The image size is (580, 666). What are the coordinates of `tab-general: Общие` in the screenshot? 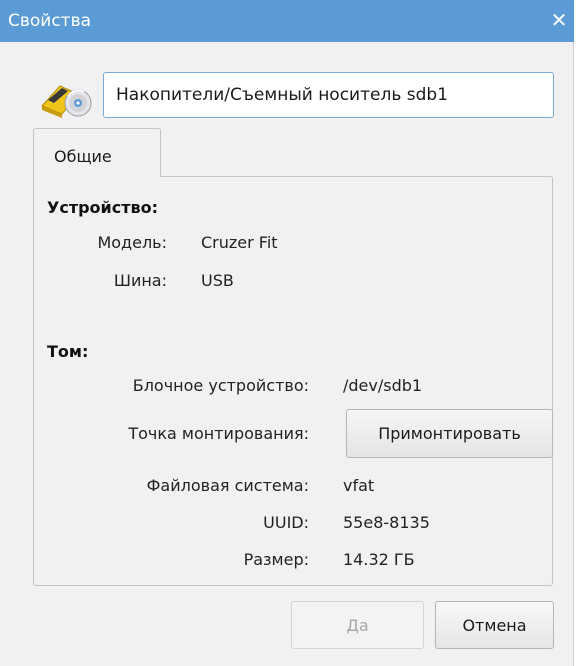 It's located at (97, 152).